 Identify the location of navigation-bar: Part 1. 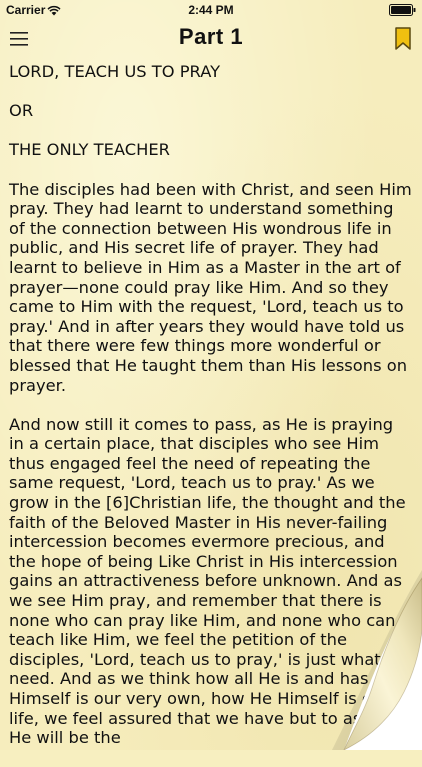
(211, 39).